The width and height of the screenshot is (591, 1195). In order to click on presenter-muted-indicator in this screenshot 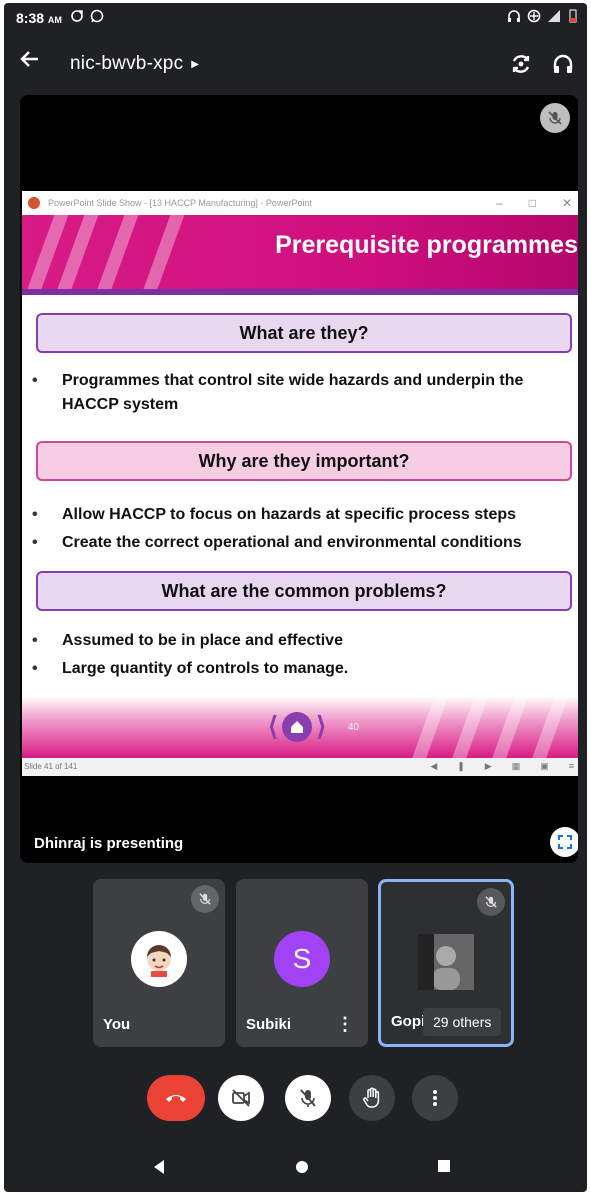, I will do `click(555, 118)`.